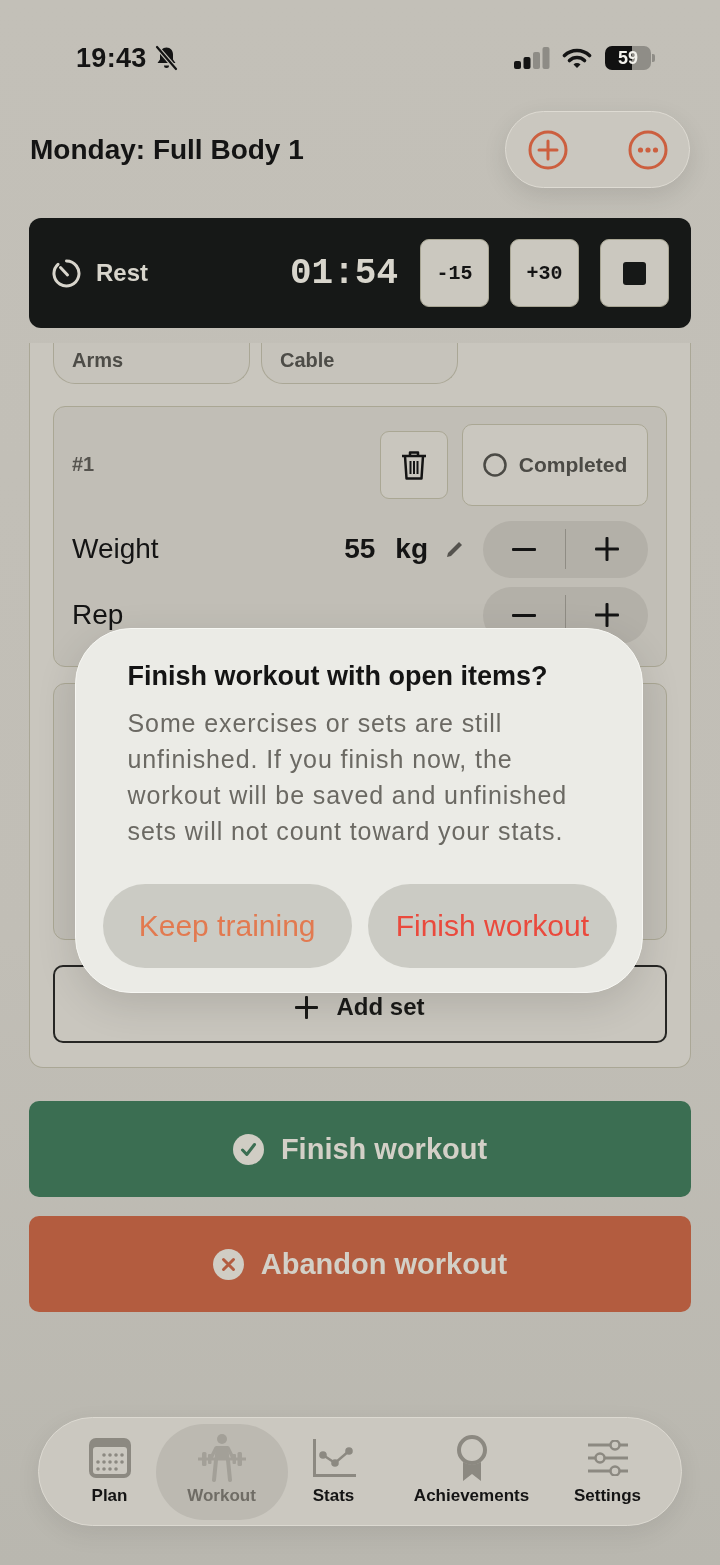 The width and height of the screenshot is (720, 1565). Describe the element at coordinates (411, 549) in the screenshot. I see `unit-label: kg` at that location.